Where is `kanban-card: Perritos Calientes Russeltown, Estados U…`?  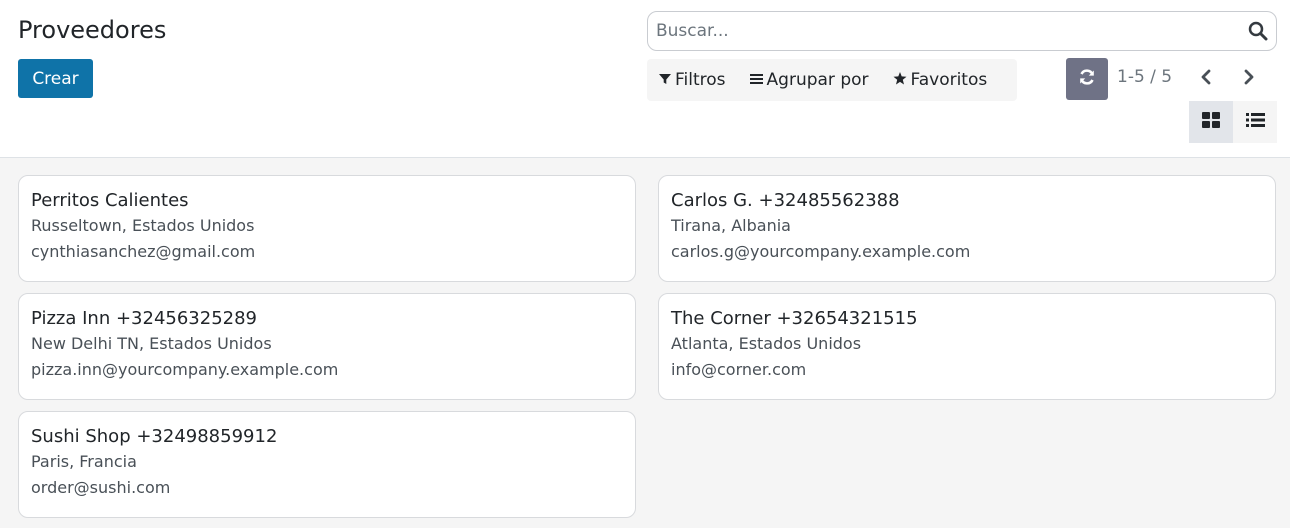 kanban-card: Perritos Calientes Russeltown, Estados U… is located at coordinates (327, 228).